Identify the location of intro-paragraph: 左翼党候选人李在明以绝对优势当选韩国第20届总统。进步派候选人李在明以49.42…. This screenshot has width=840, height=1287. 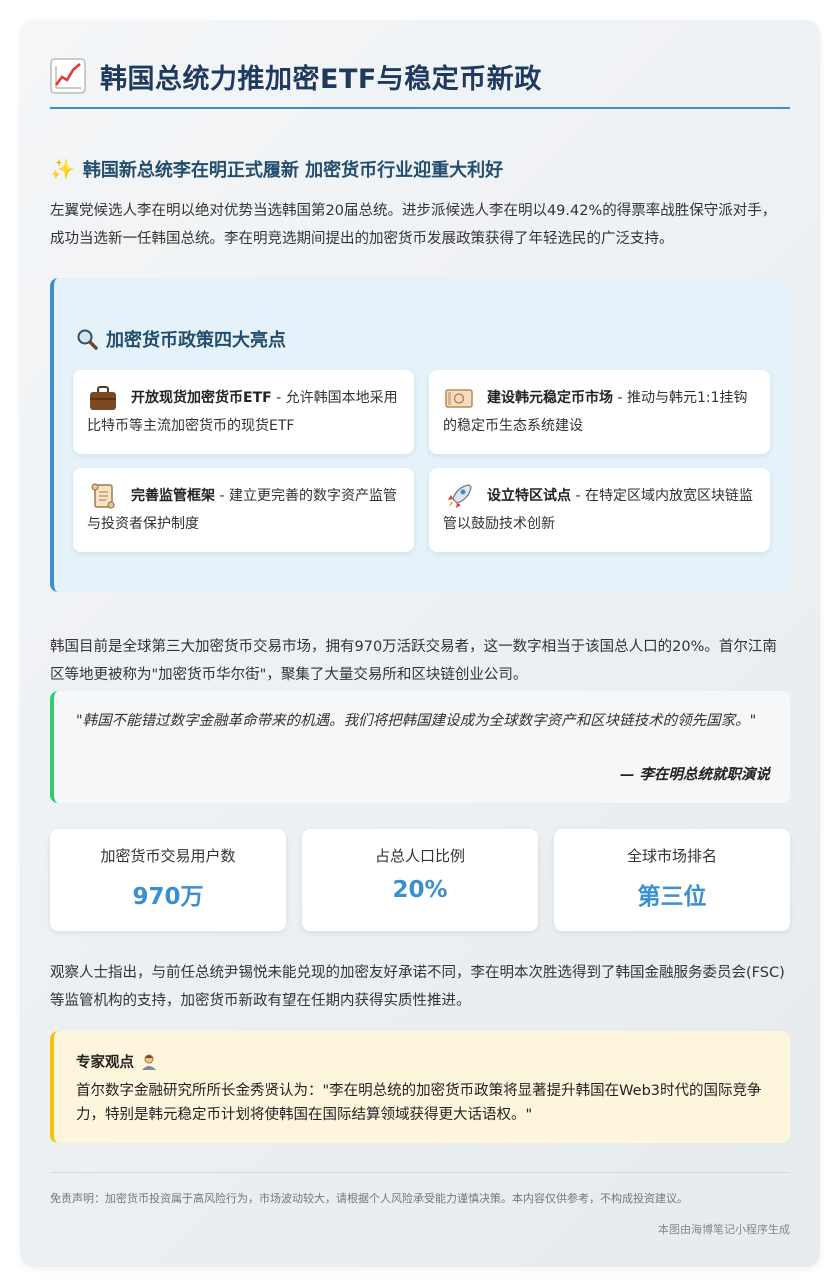
(413, 225).